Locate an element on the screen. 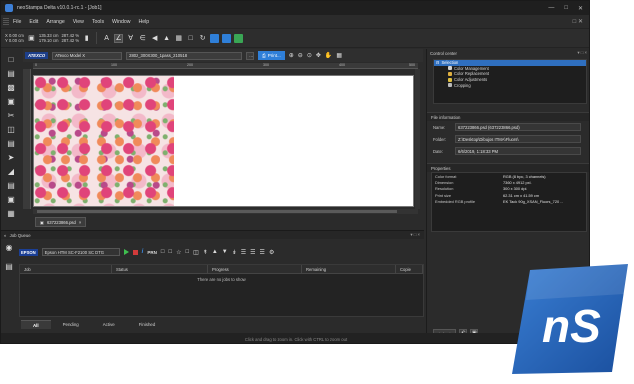 This screenshot has height=384, width=634. document-icon: □ is located at coordinates (163, 252).